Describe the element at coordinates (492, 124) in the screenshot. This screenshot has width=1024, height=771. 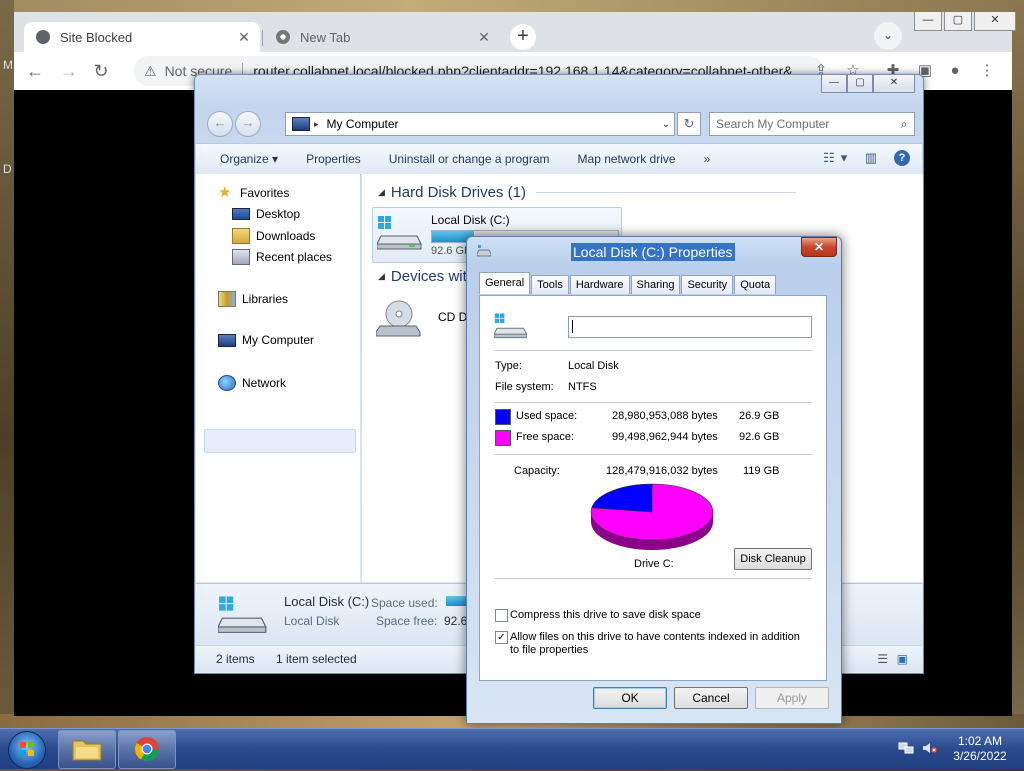
I see `breadcrumb-my-computer: My Computer` at that location.